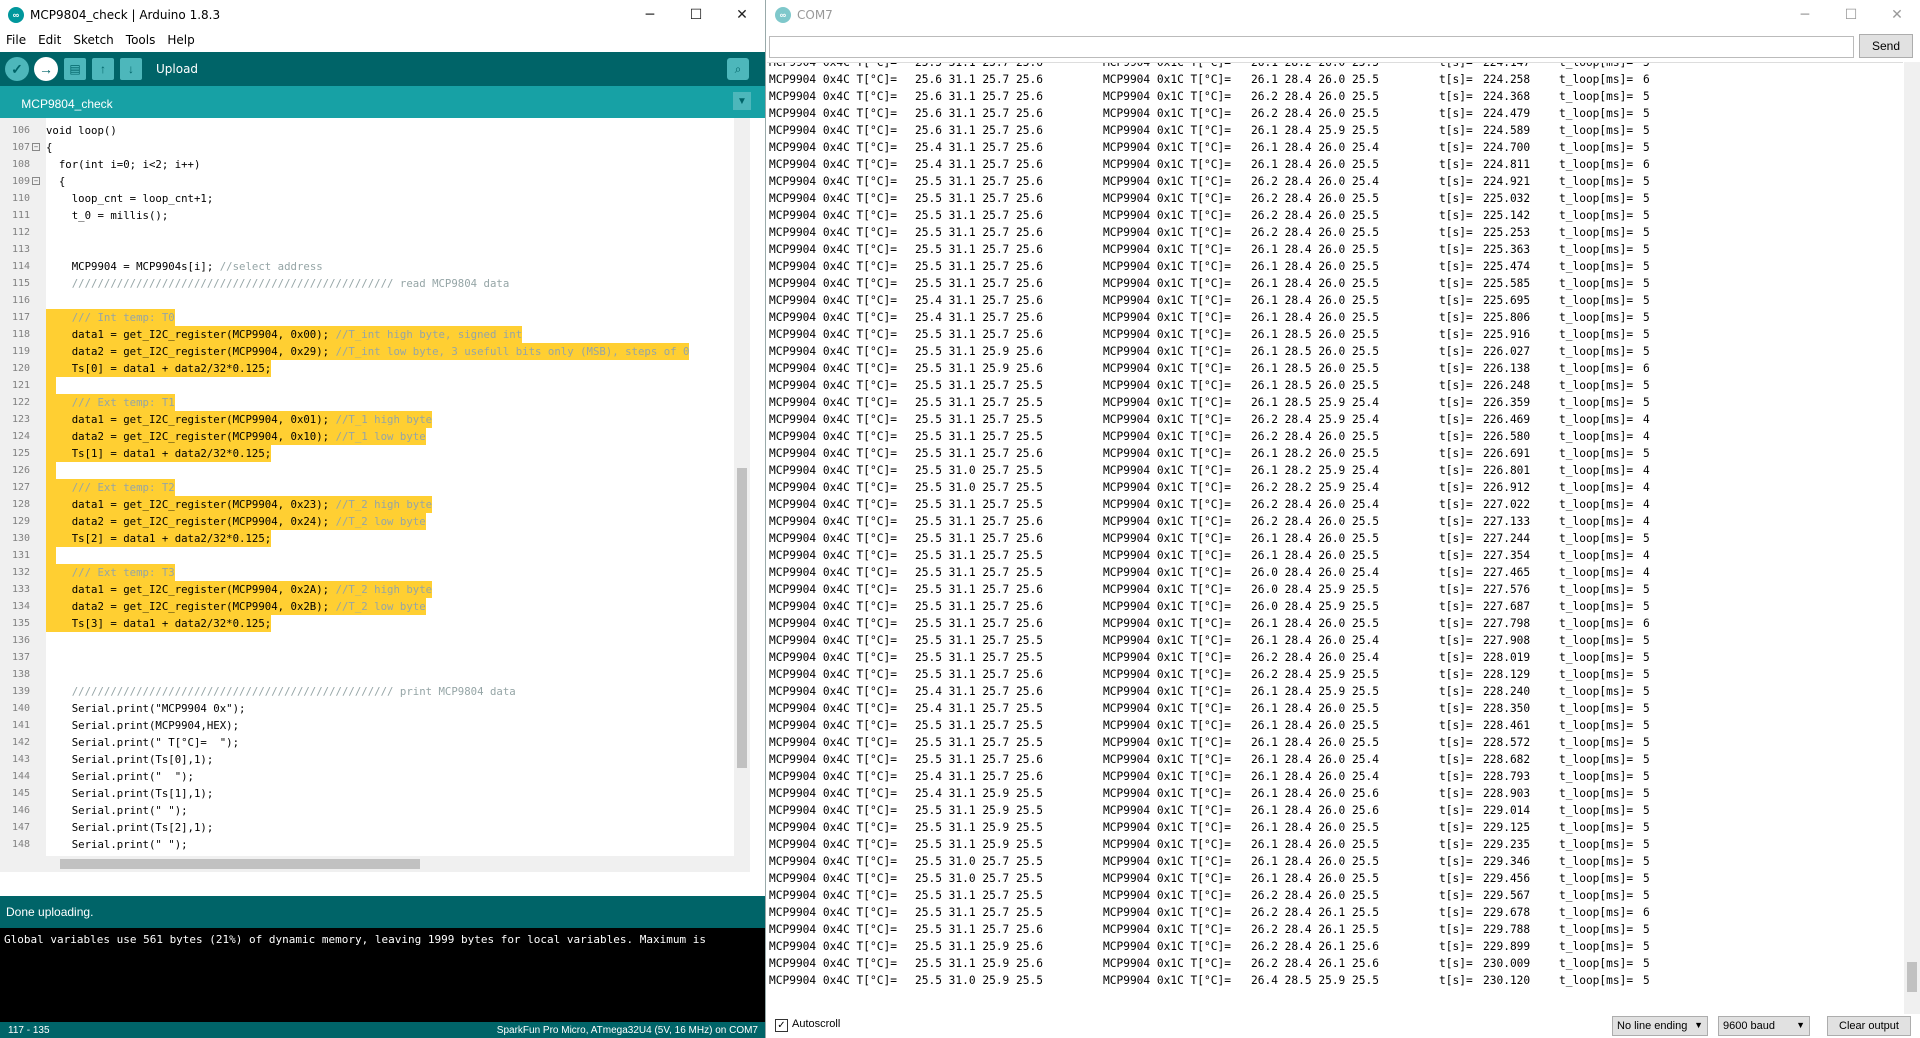  What do you see at coordinates (20, 776) in the screenshot?
I see `line-number: 144` at bounding box center [20, 776].